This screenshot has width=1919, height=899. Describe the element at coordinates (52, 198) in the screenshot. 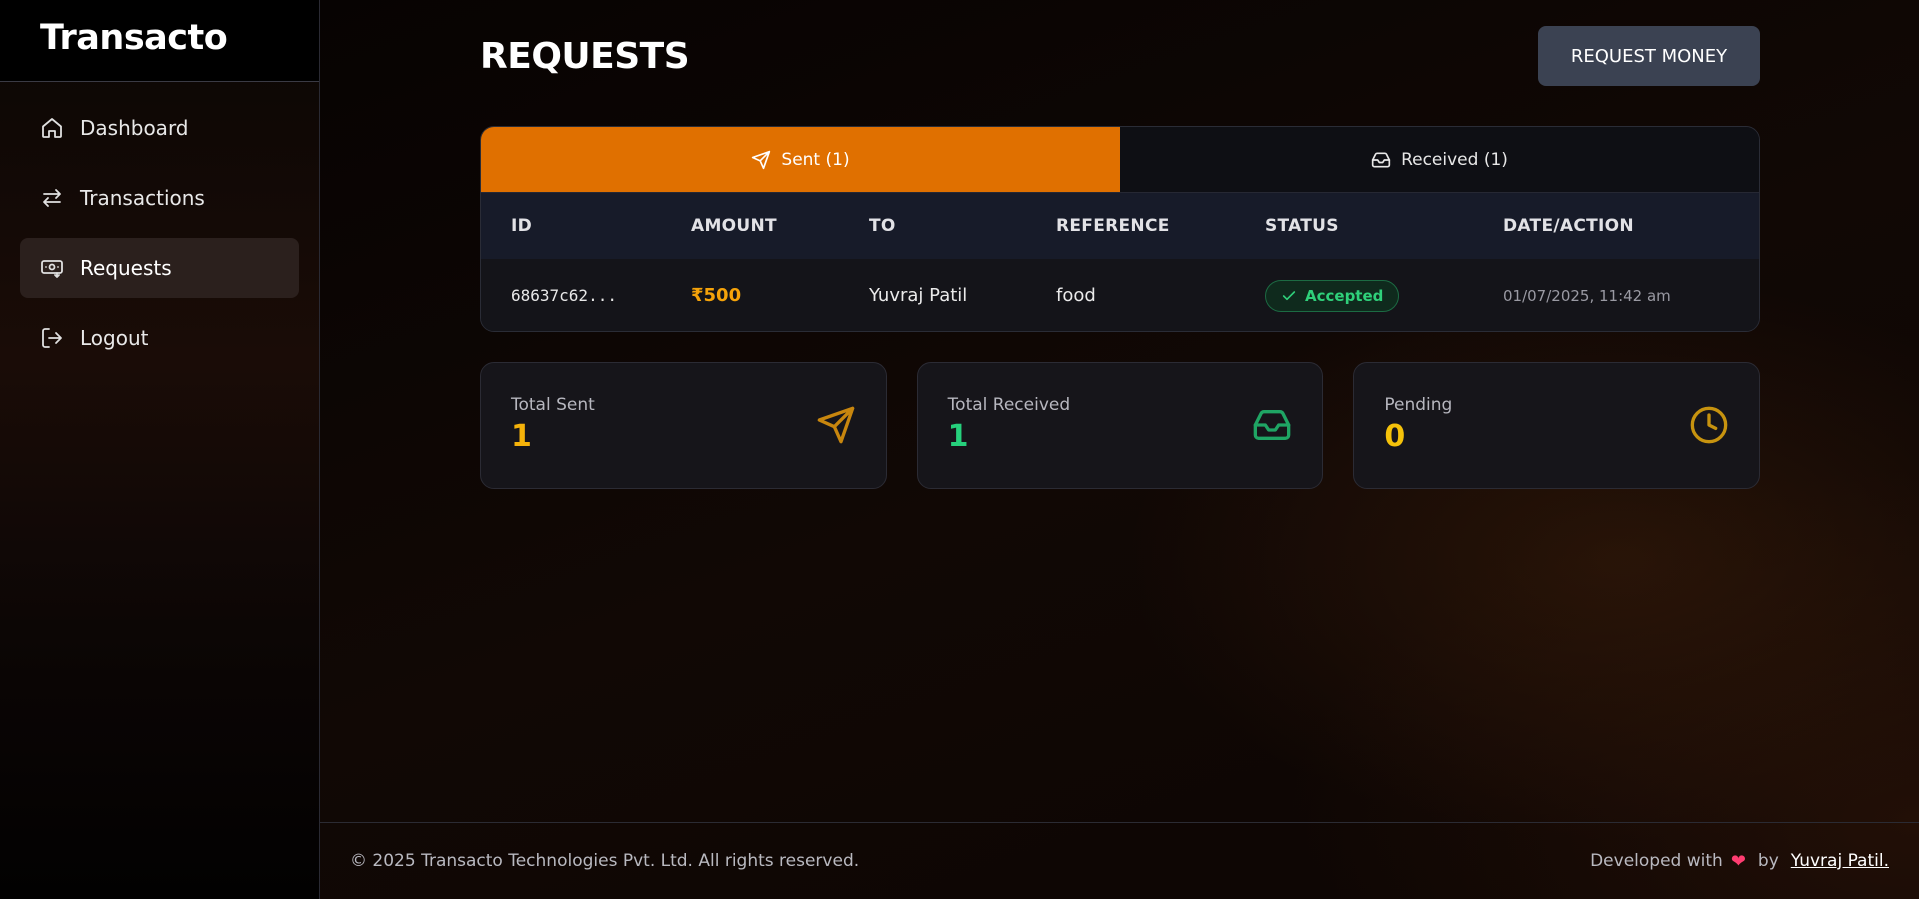

I see `arrows-icon` at that location.